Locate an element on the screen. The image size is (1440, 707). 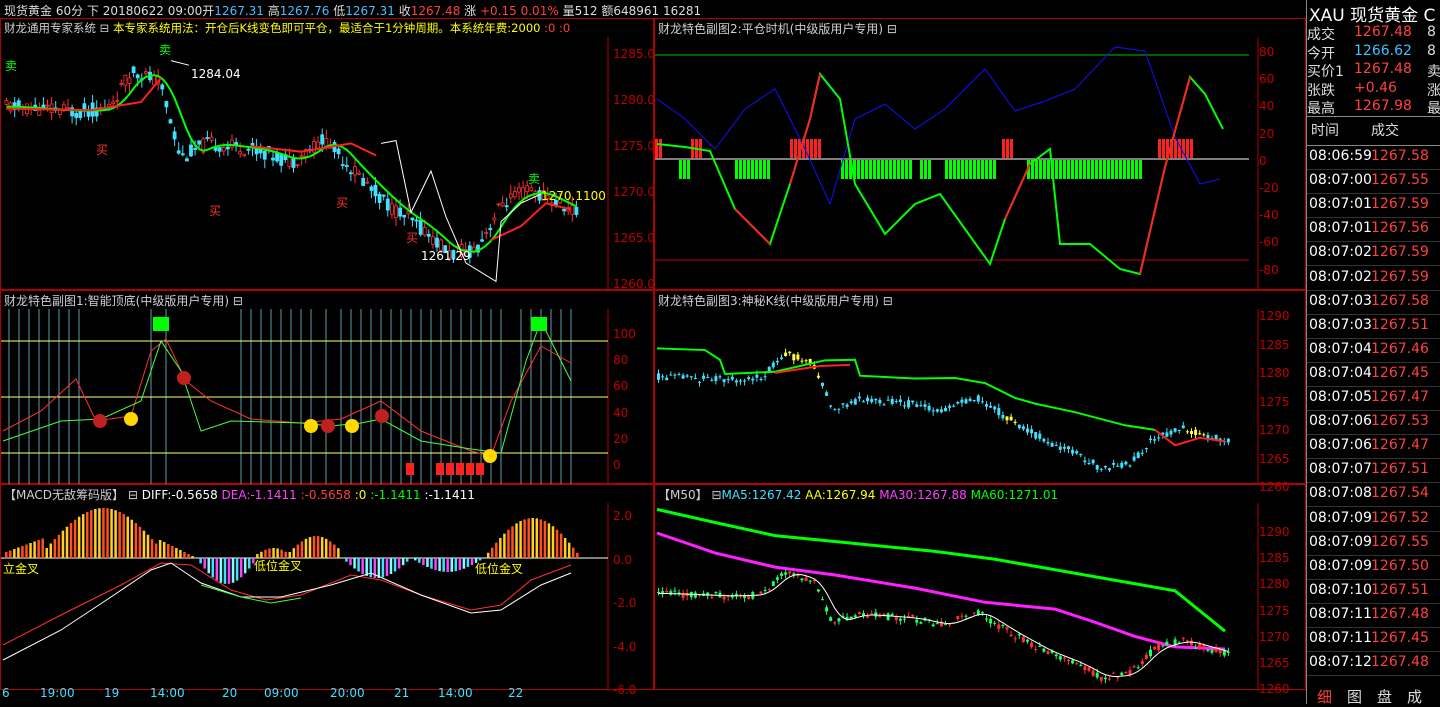
change-value: +0.15 is located at coordinates (498, 11).